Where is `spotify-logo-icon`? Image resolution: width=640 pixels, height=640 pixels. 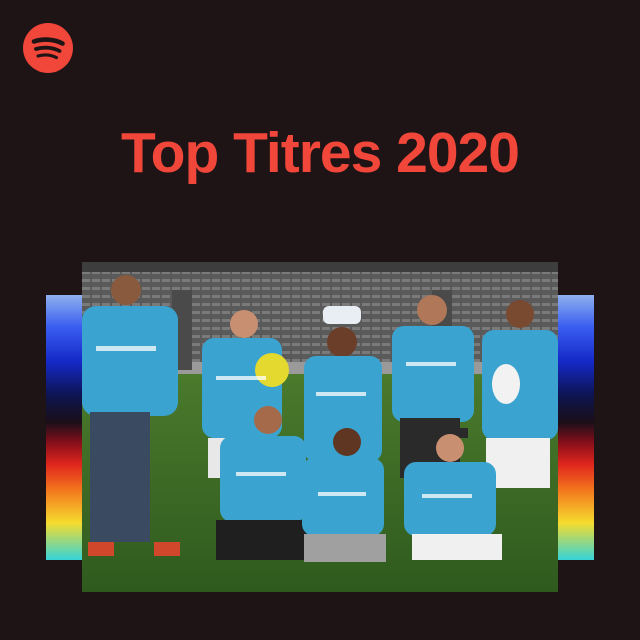
spotify-logo-icon is located at coordinates (48, 48).